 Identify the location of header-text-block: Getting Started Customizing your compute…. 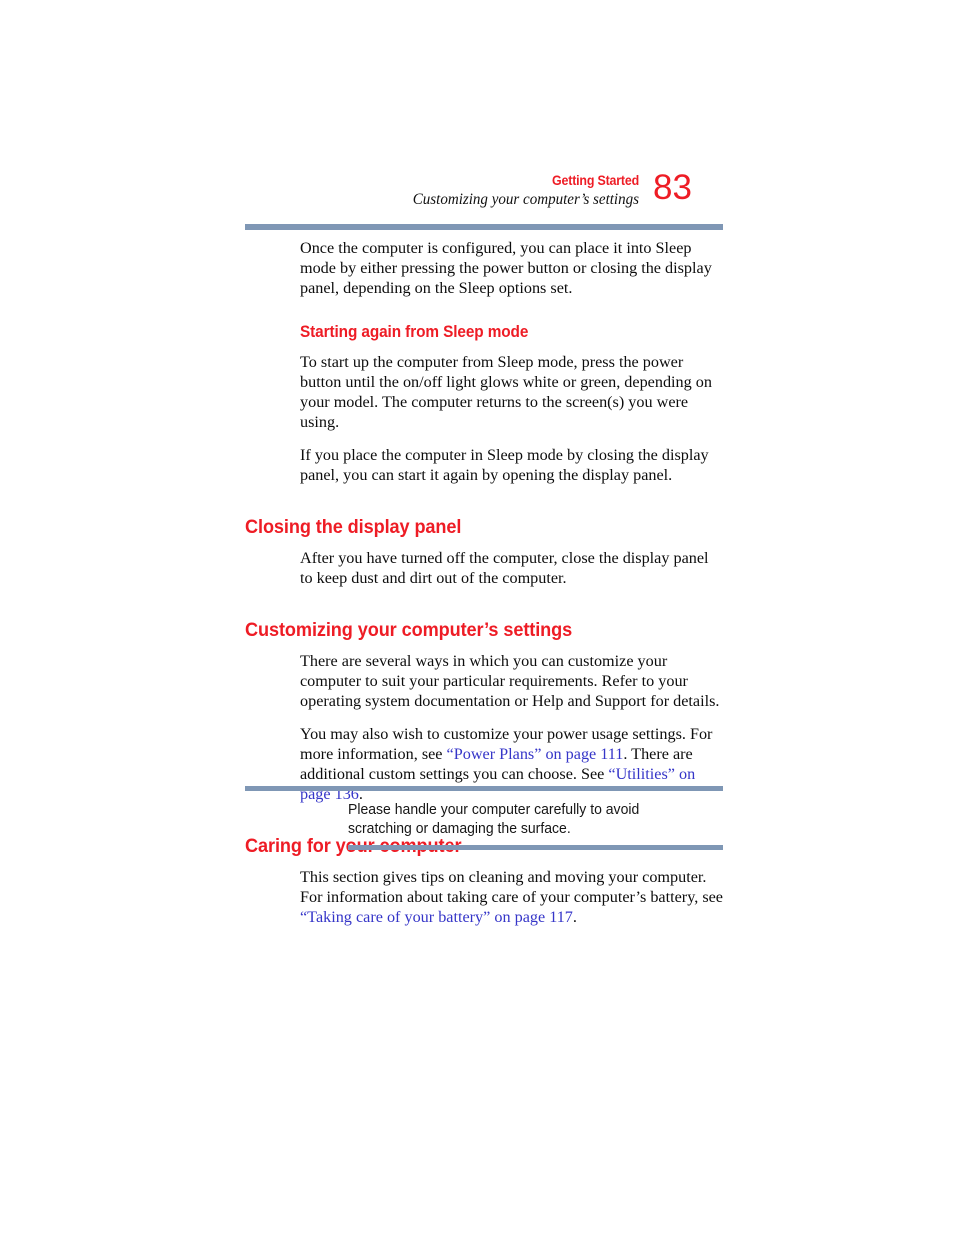
(442, 191).